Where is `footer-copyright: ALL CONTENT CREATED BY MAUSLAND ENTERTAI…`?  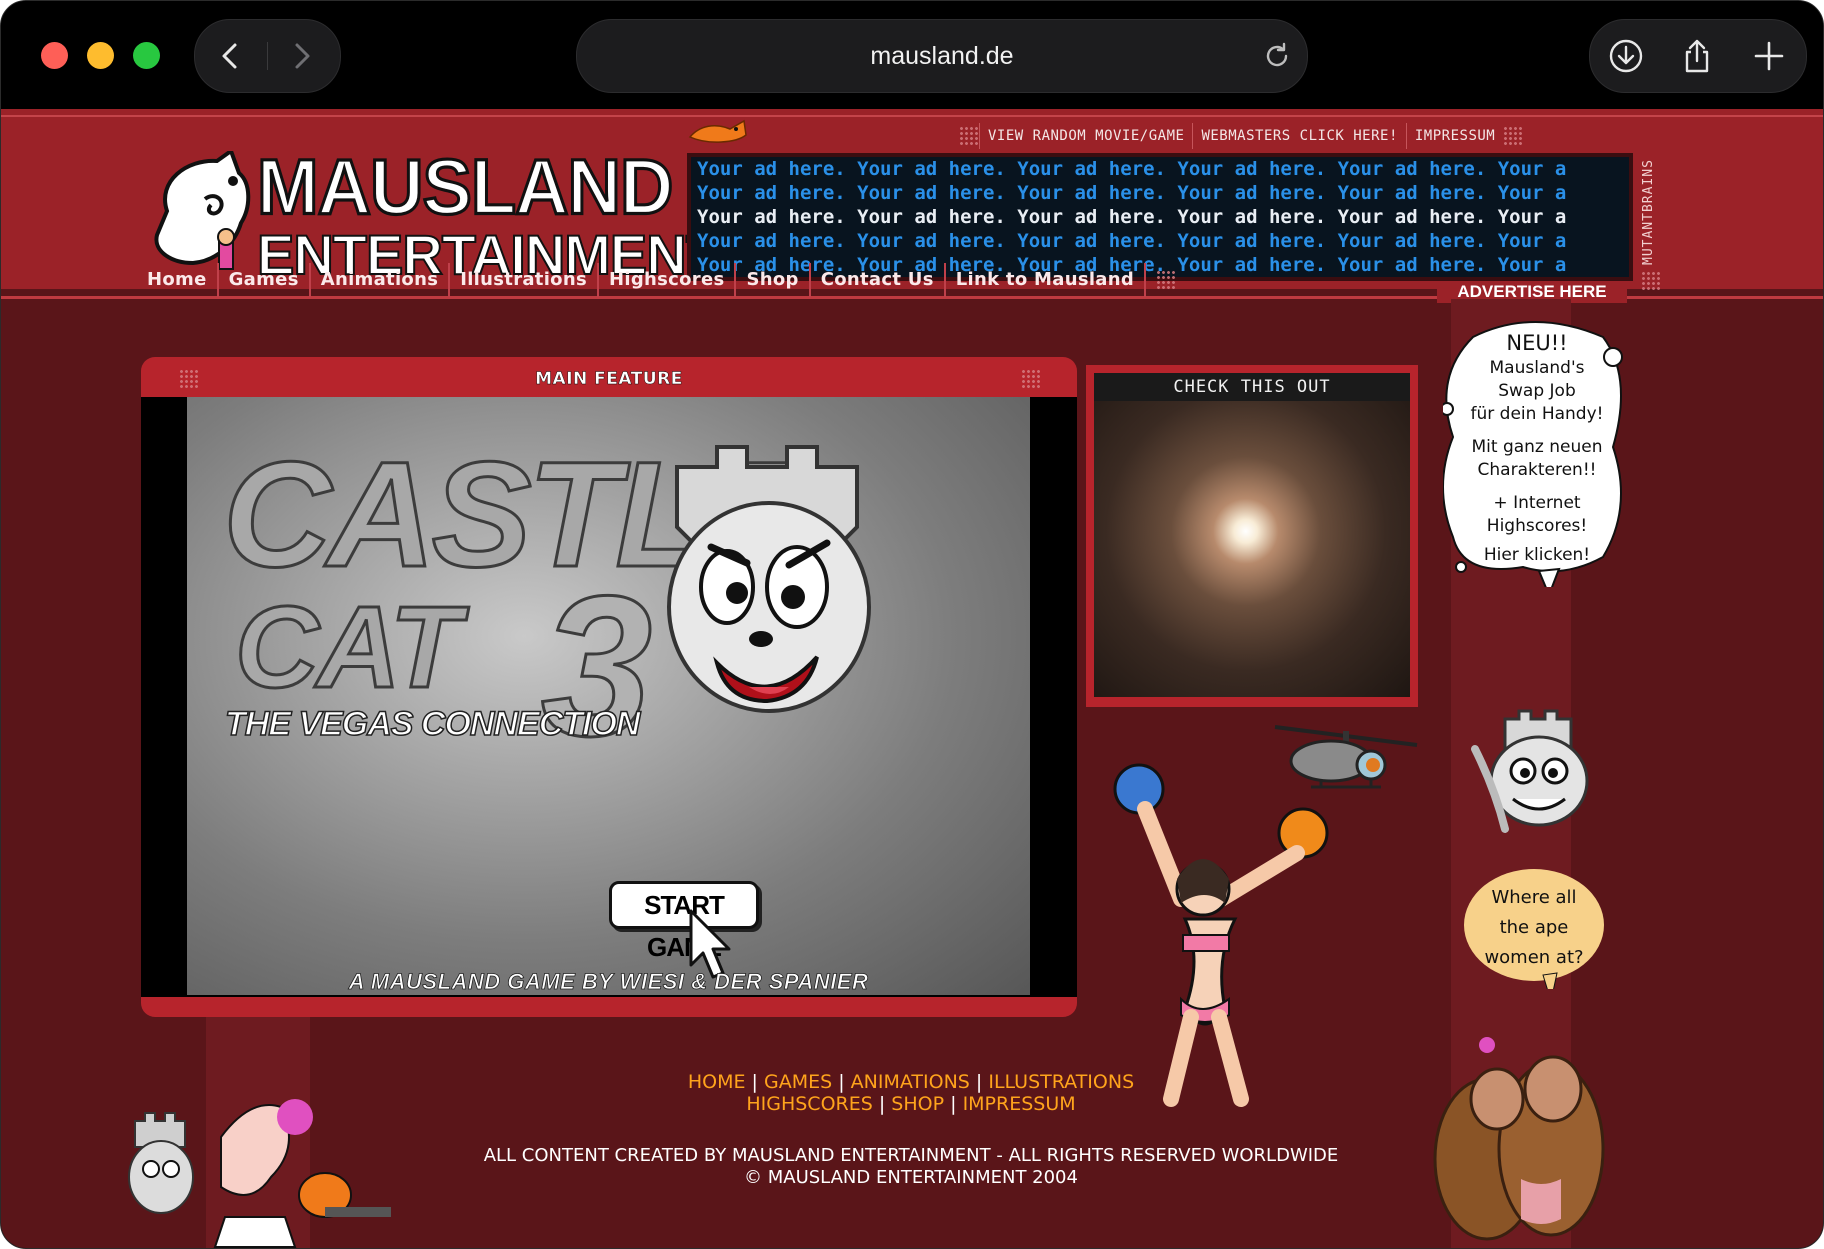
footer-copyright: ALL CONTENT CREATED BY MAUSLAND ENTERTAI… is located at coordinates (911, 1167).